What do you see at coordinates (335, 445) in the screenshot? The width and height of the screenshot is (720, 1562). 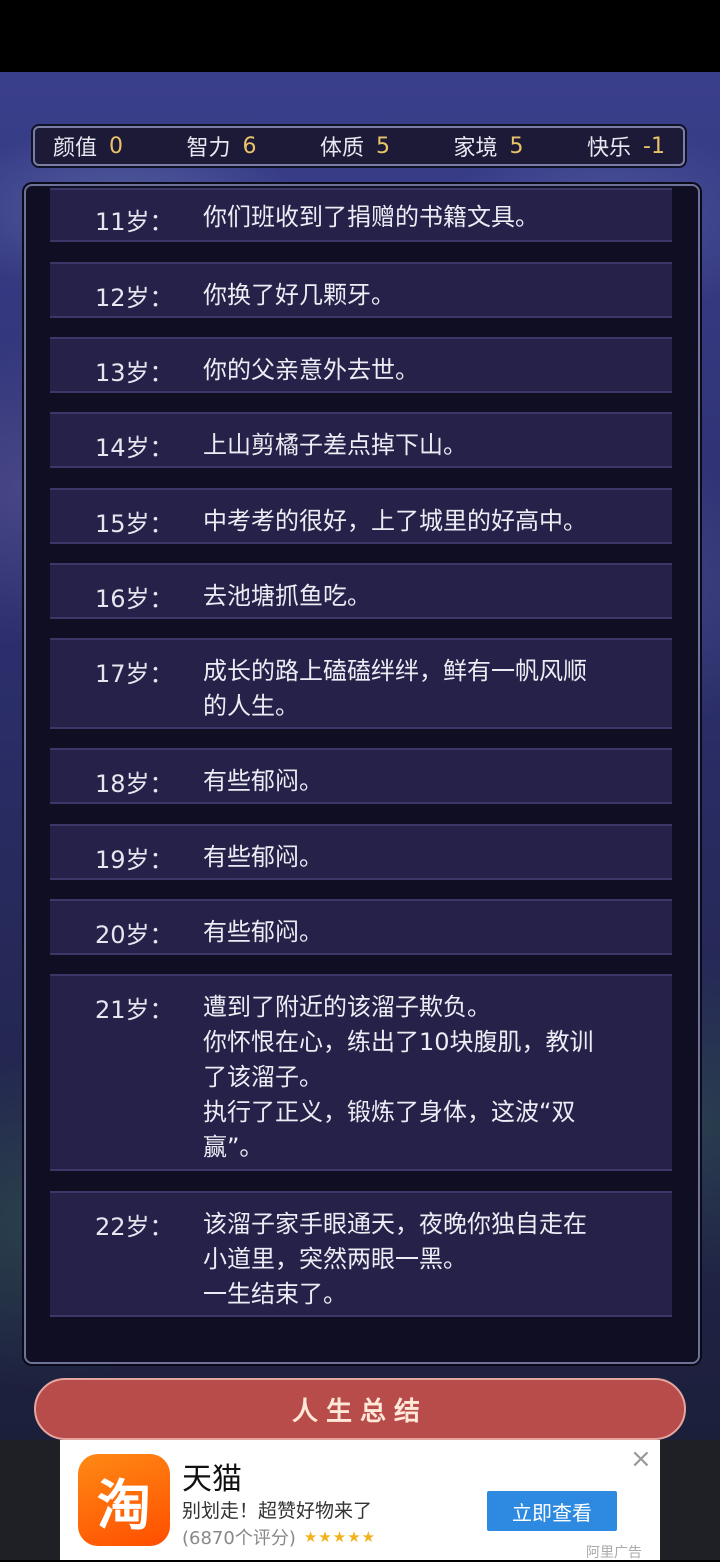 I see `event-text: 上山剪橘子差点掉下山。` at bounding box center [335, 445].